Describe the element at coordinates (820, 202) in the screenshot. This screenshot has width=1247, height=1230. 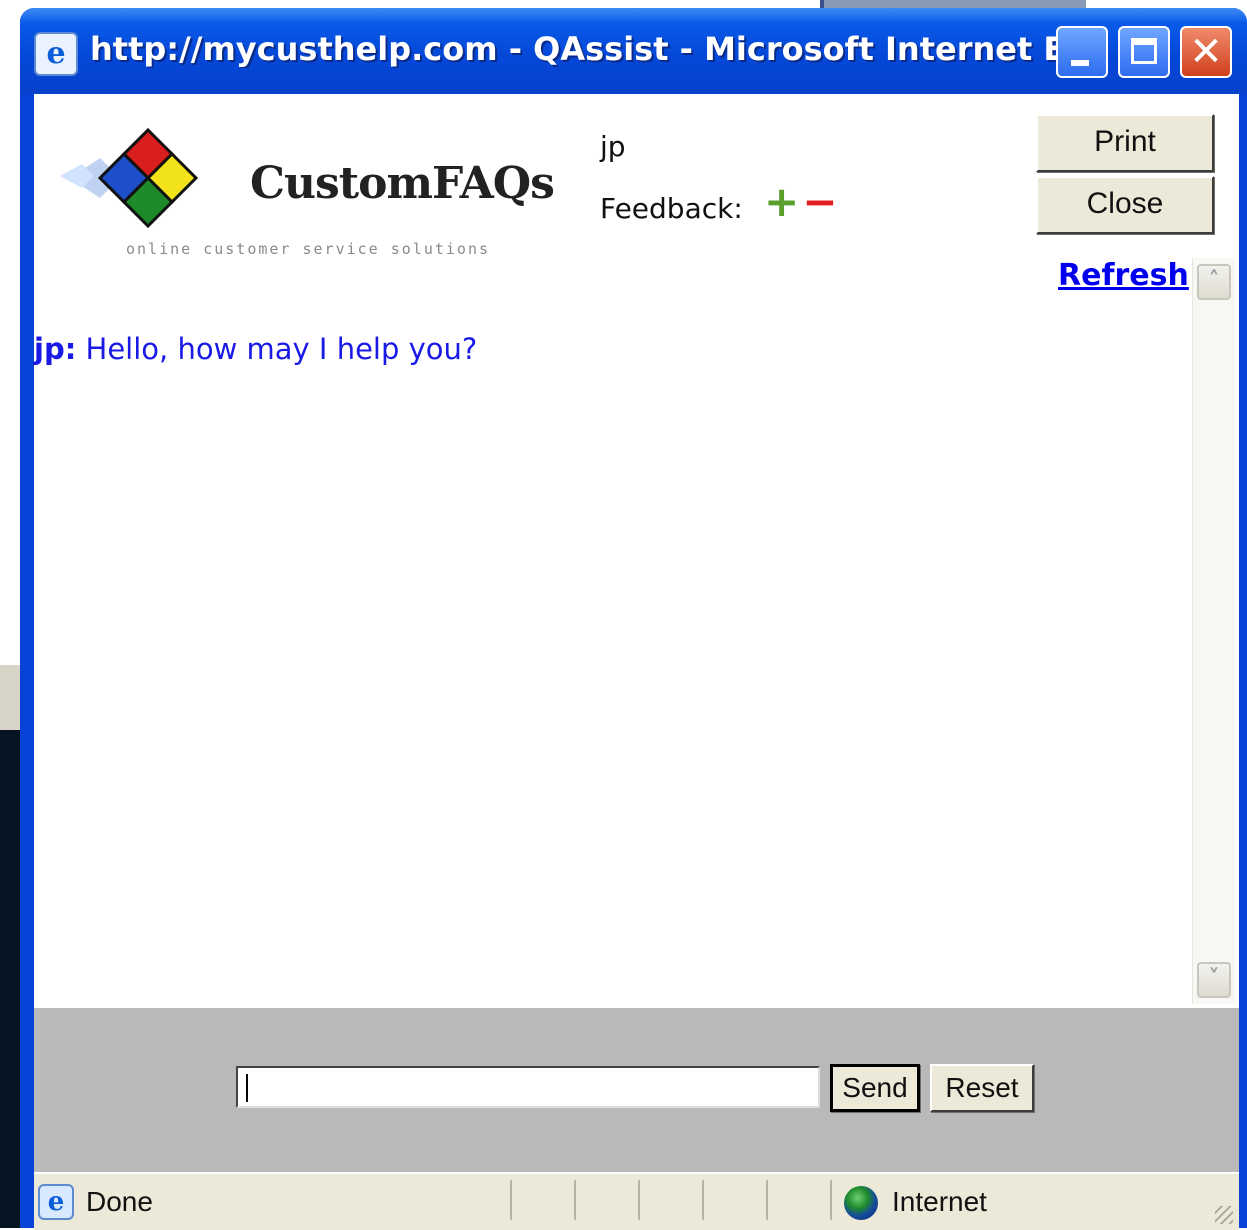
I see `feedback-minus-icon: −` at that location.